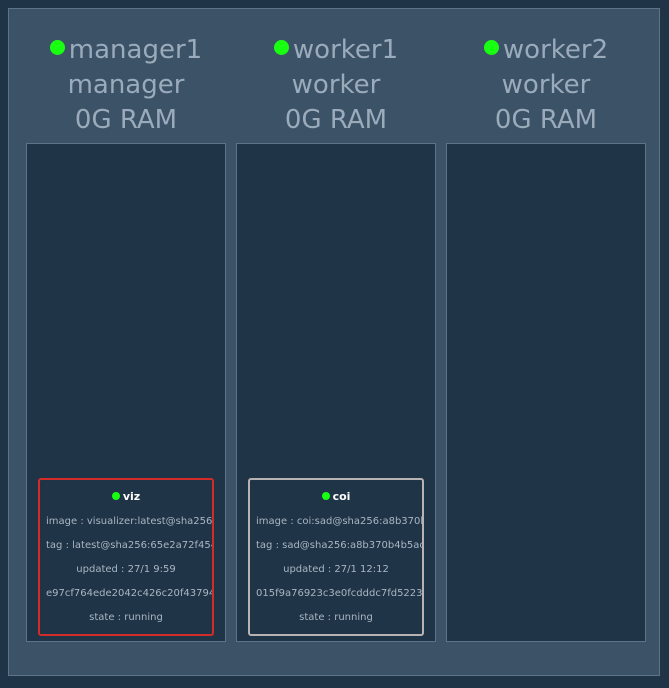 The height and width of the screenshot is (688, 669). I want to click on node-header: worker1 worker 0G RAM, so click(336, 85).